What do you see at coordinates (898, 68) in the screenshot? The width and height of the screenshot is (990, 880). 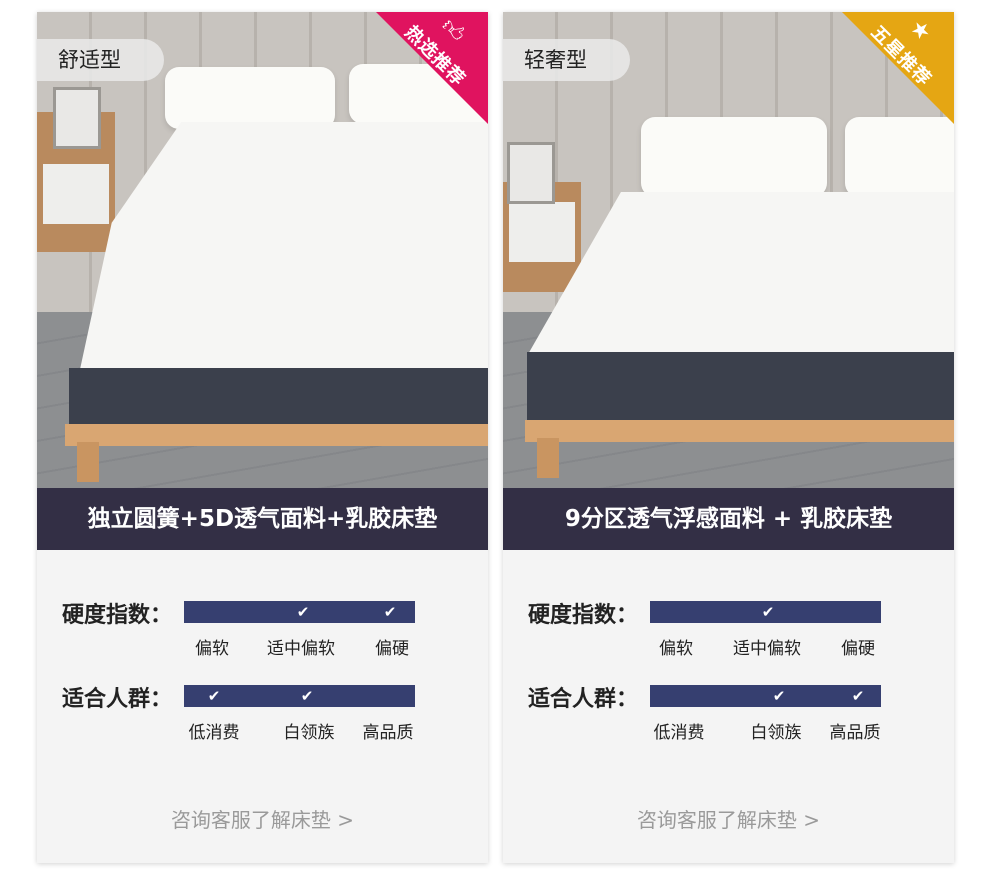 I see `five-star-ribbon: ★ 五星推荐` at bounding box center [898, 68].